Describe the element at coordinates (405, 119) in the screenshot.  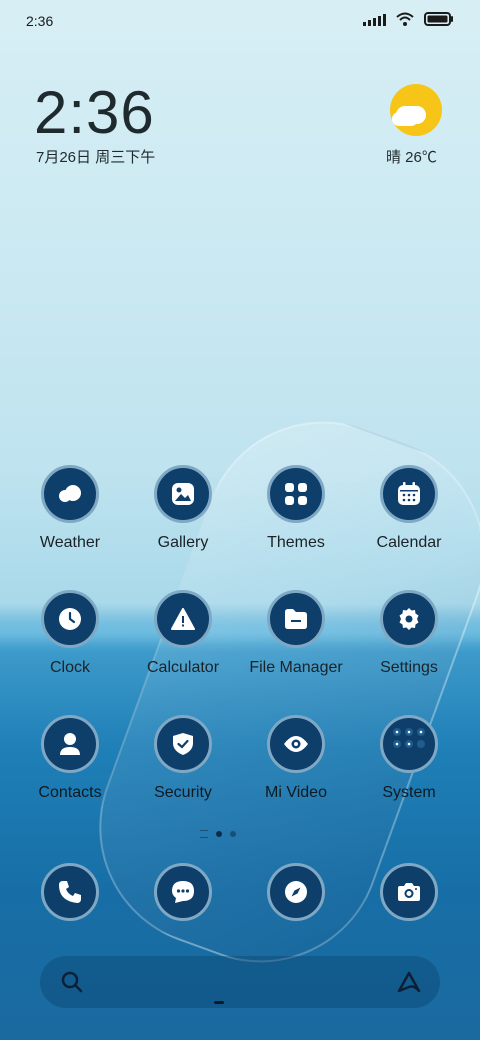
I see `cloud-icon` at that location.